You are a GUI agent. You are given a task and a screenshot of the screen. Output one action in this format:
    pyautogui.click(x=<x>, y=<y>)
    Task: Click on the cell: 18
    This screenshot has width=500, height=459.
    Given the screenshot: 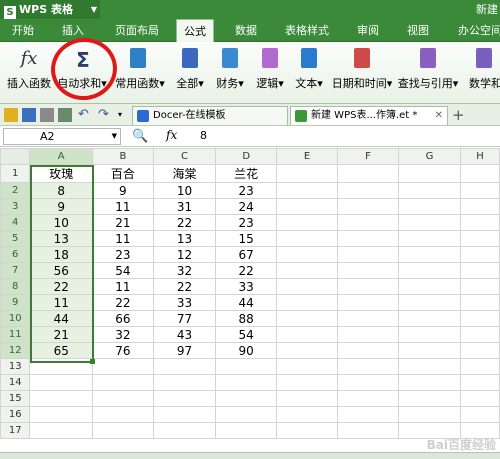 What is the action you would take?
    pyautogui.click(x=61, y=254)
    